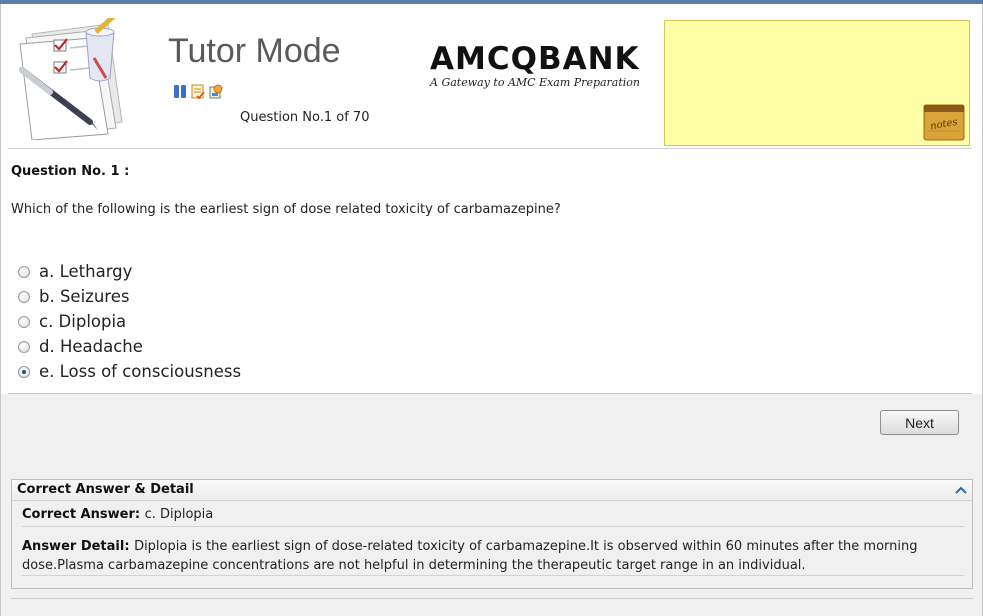 Image resolution: width=983 pixels, height=616 pixels. Describe the element at coordinates (180, 91) in the screenshot. I see `pause-icon` at that location.